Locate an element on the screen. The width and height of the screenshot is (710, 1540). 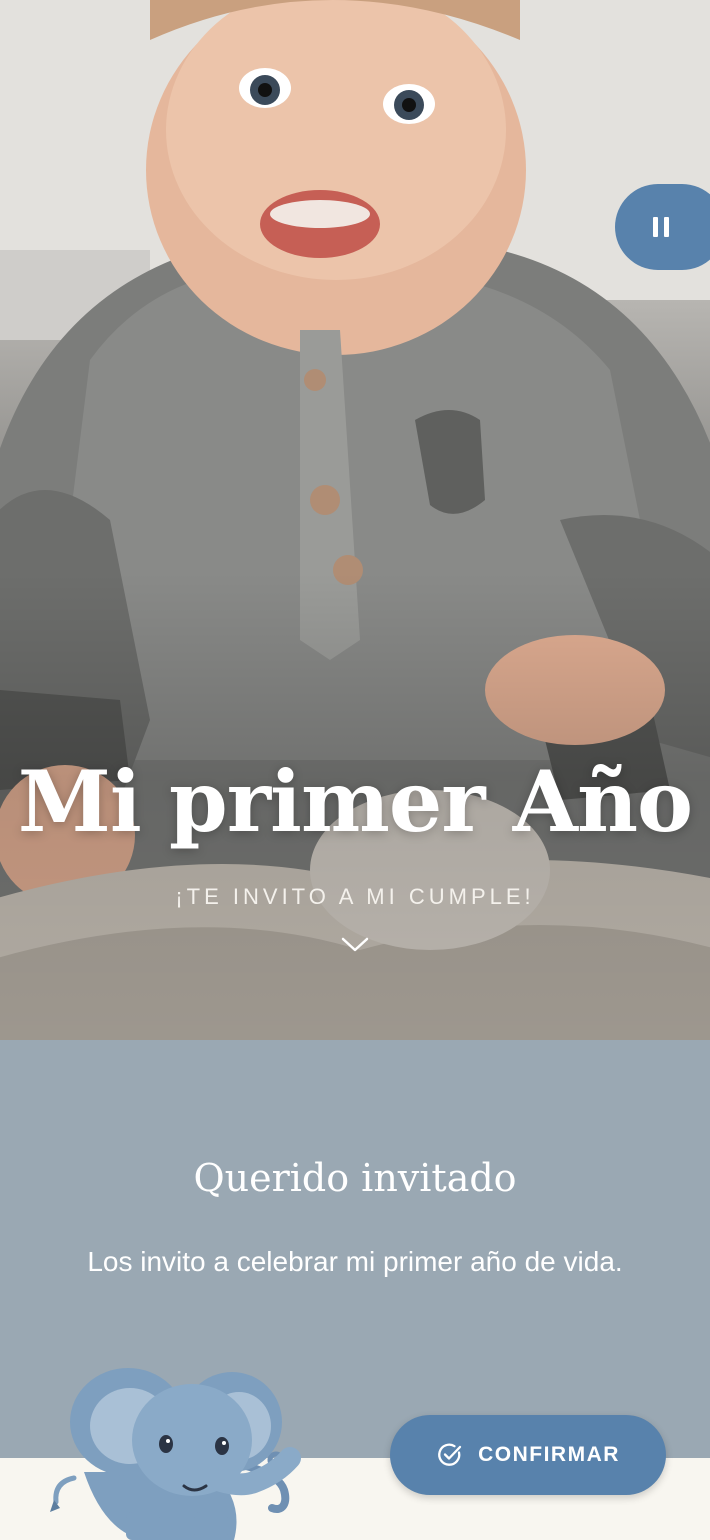
confirm-label: CONFIRMAR is located at coordinates (549, 1454).